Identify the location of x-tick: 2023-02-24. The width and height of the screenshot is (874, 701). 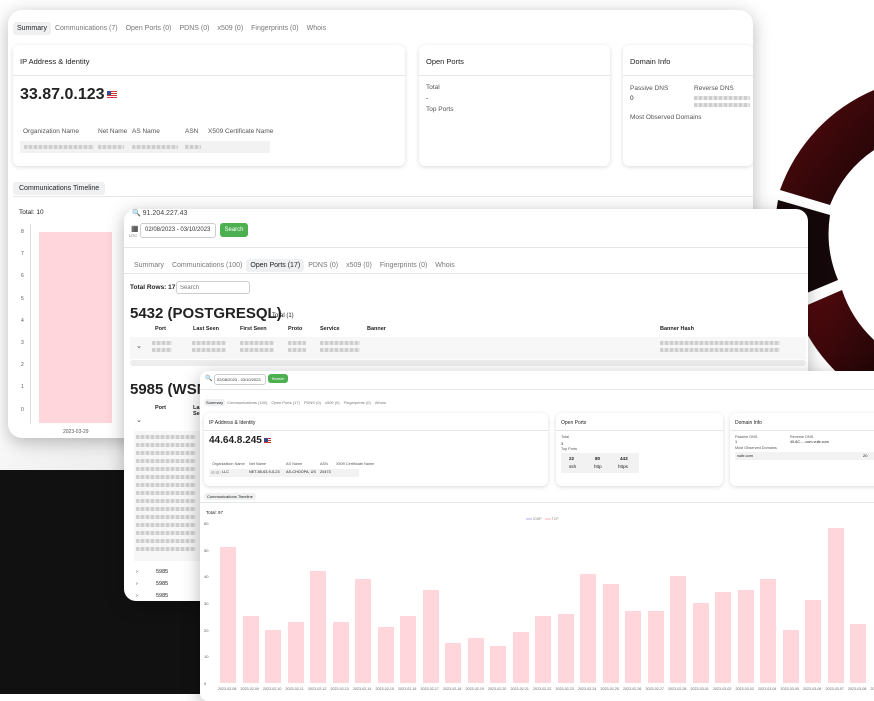
(587, 689).